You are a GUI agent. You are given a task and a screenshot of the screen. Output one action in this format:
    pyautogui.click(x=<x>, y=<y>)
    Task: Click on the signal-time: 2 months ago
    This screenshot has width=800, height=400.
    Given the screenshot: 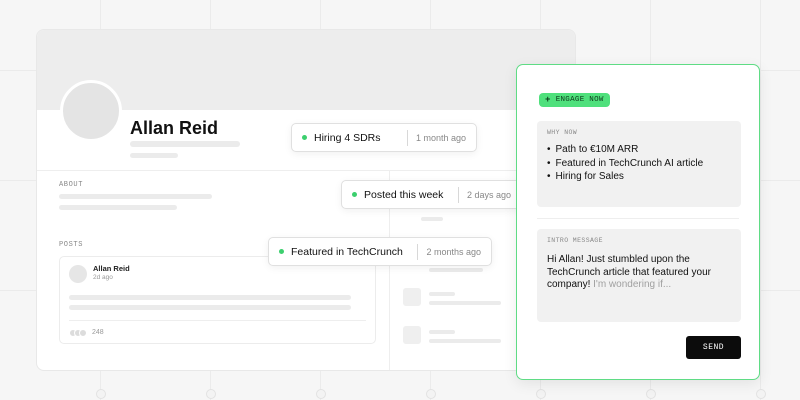 What is the action you would take?
    pyautogui.click(x=453, y=251)
    